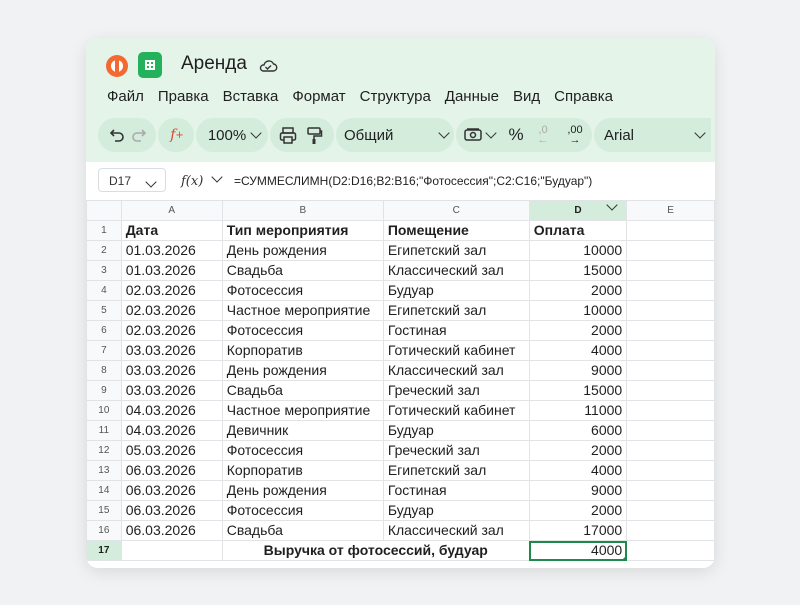 This screenshot has width=800, height=605. I want to click on column-header-c: C, so click(456, 210).